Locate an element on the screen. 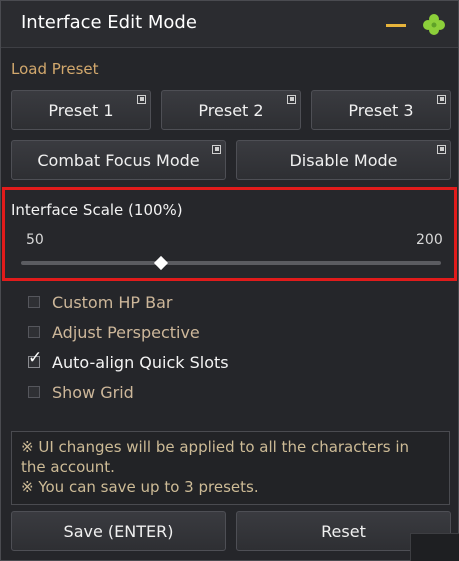 Image resolution: width=459 pixels, height=561 pixels. resize-grip is located at coordinates (434, 547).